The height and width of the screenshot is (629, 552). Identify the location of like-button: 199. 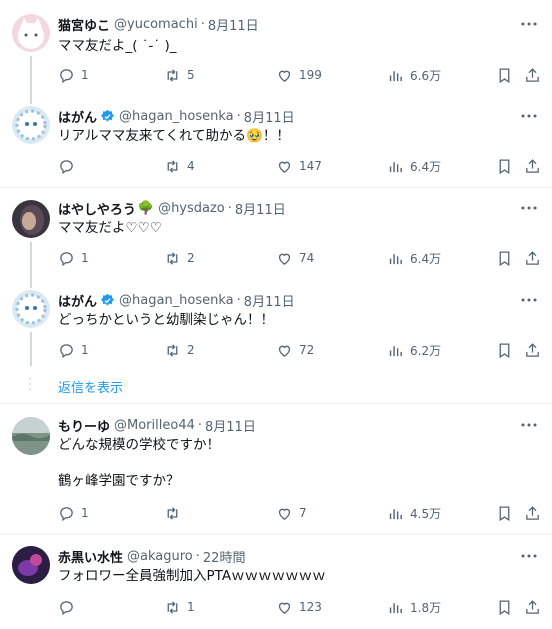
(299, 75).